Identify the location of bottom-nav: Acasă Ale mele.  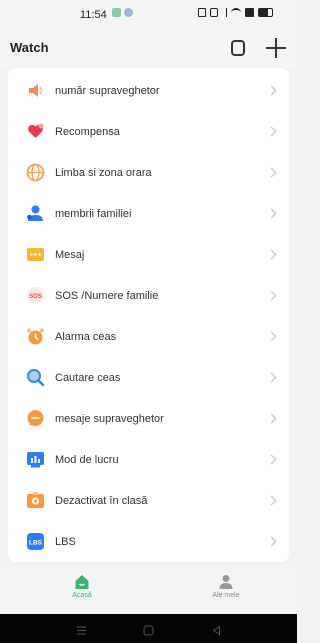
(148, 592).